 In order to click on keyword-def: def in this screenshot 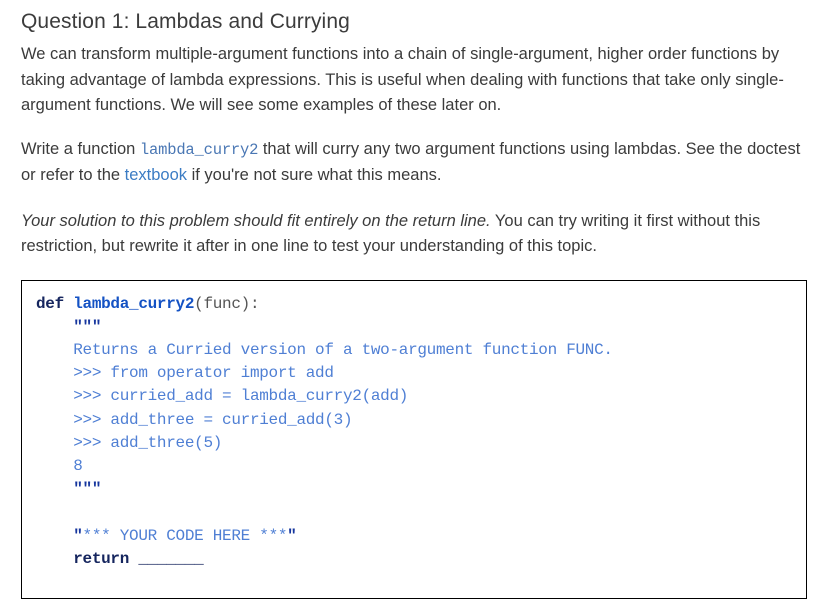, I will do `click(50, 303)`.